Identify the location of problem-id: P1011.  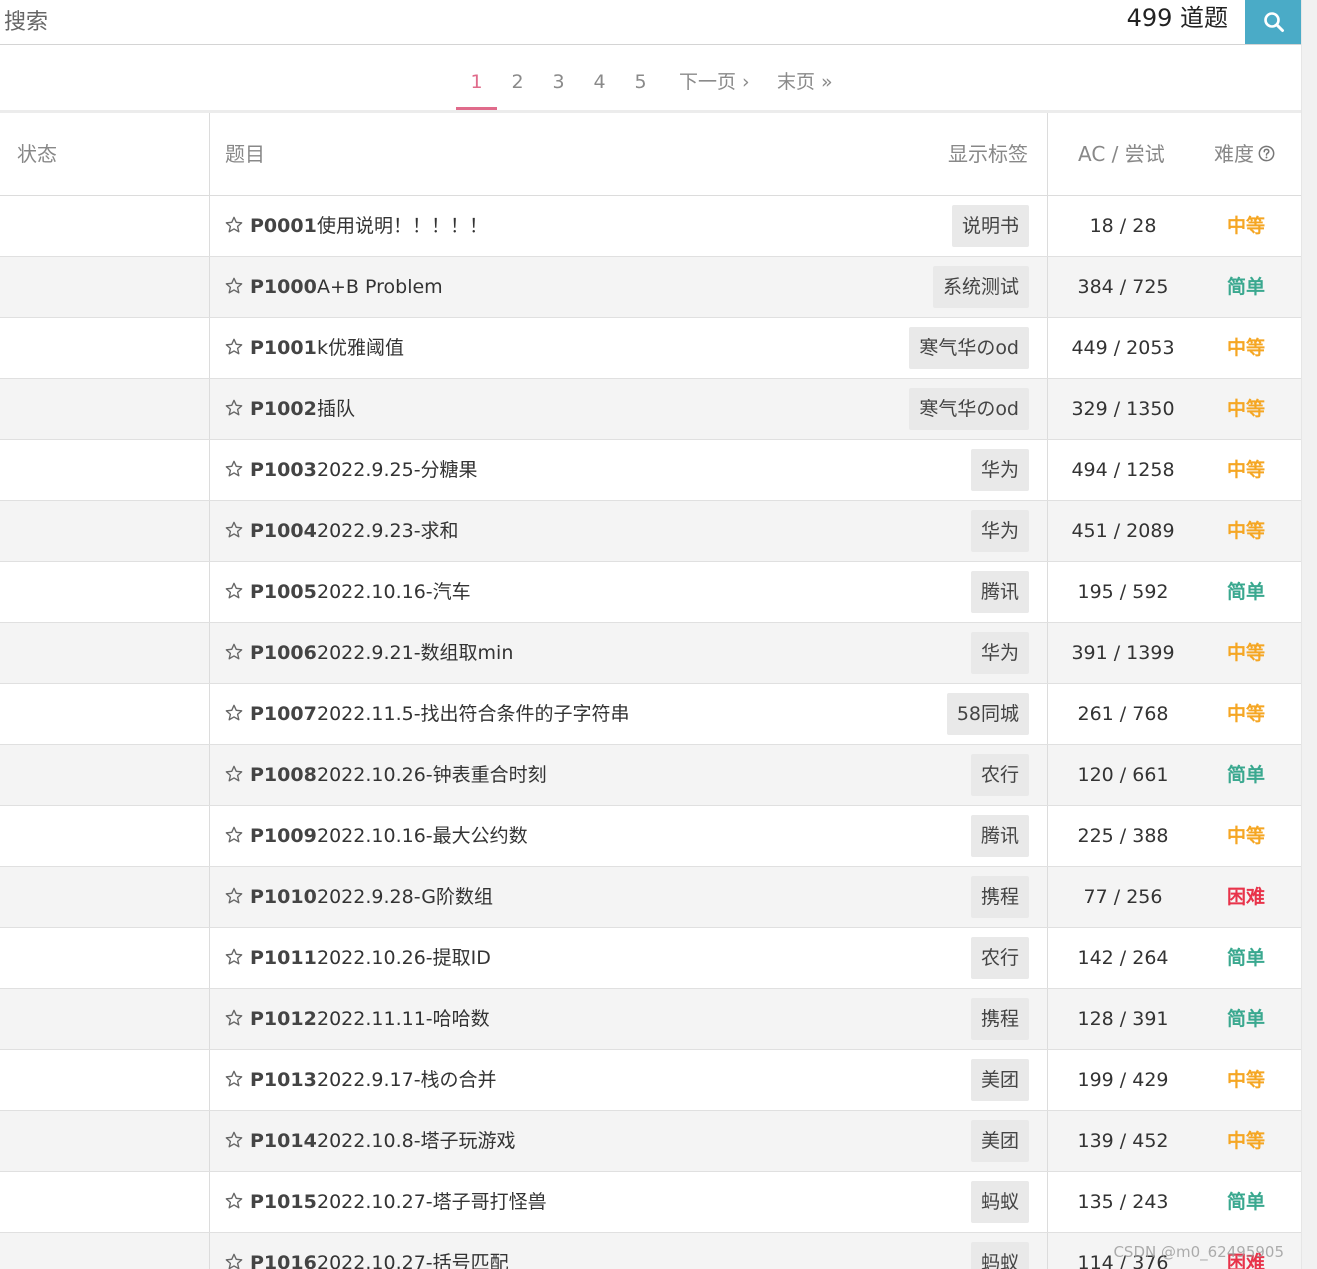
(283, 958).